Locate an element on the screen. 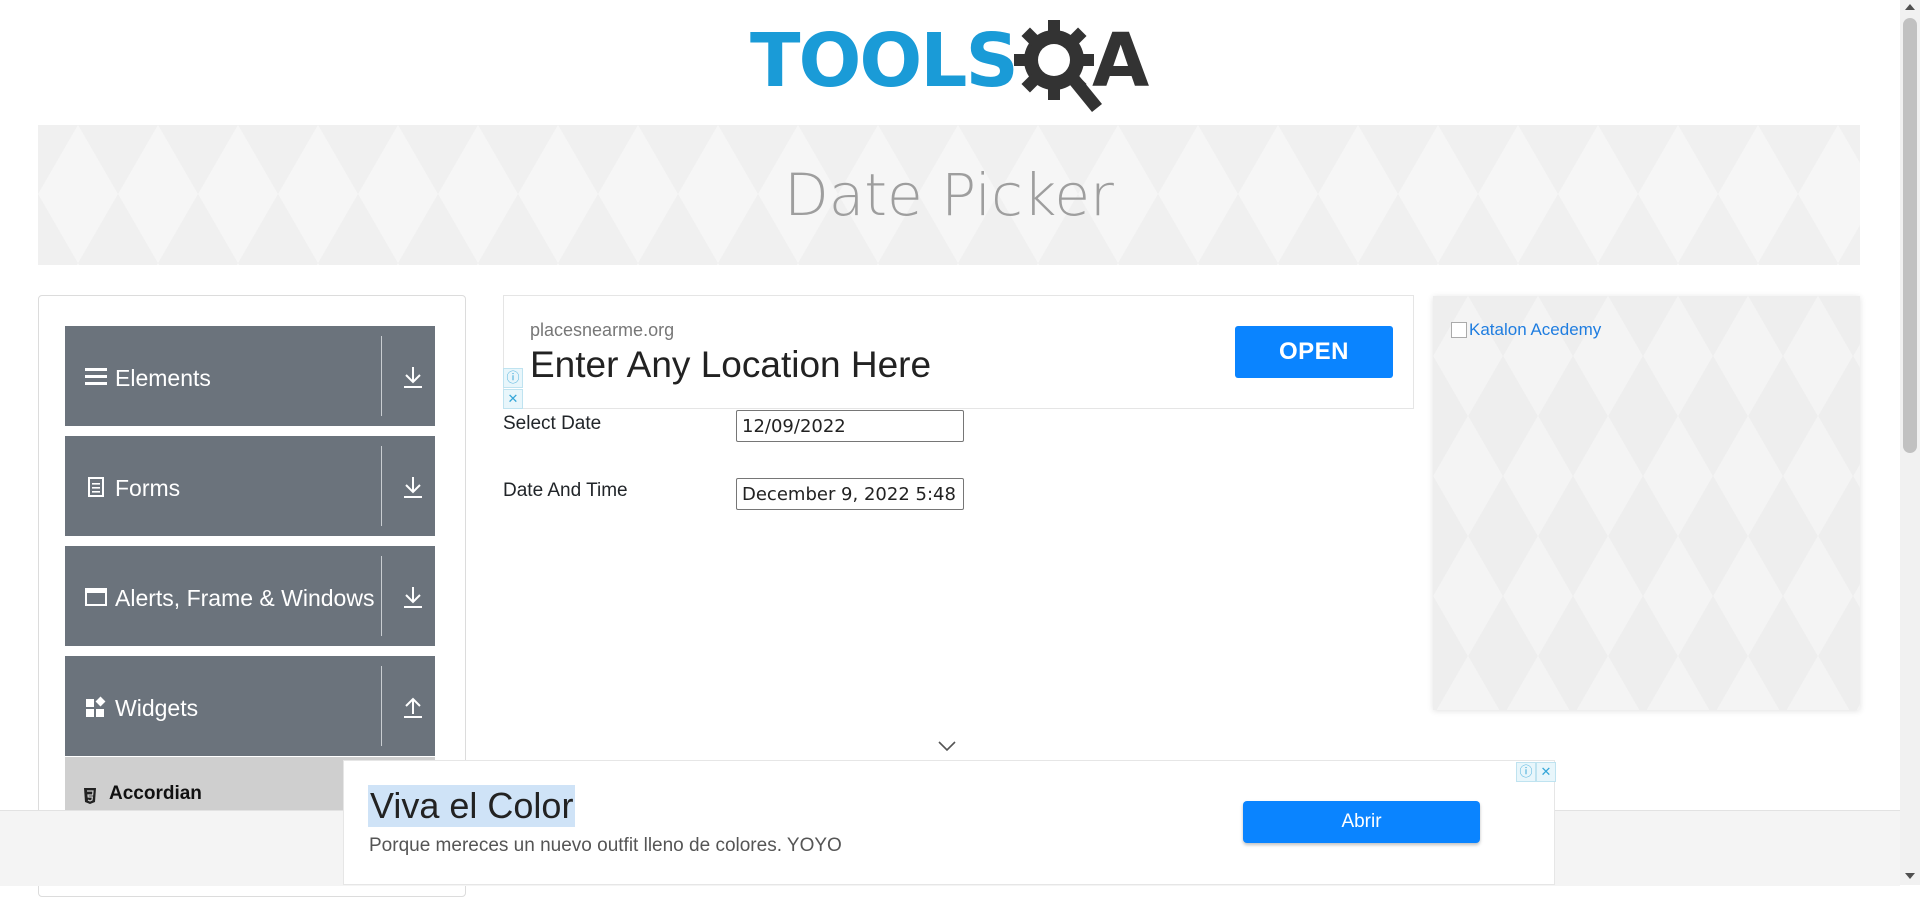 This screenshot has height=897, width=1920. logo-text-tools: TOOLS is located at coordinates (884, 61).